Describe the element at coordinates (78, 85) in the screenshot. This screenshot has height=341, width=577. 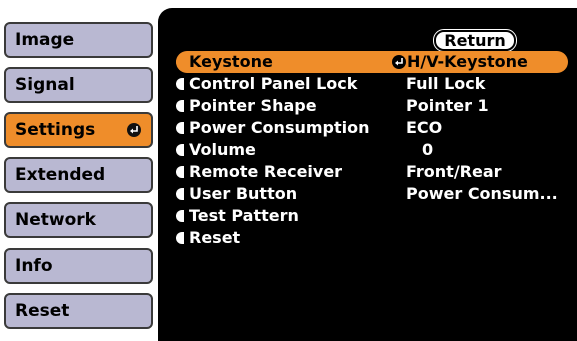
I see `tab-signal: Signal` at that location.